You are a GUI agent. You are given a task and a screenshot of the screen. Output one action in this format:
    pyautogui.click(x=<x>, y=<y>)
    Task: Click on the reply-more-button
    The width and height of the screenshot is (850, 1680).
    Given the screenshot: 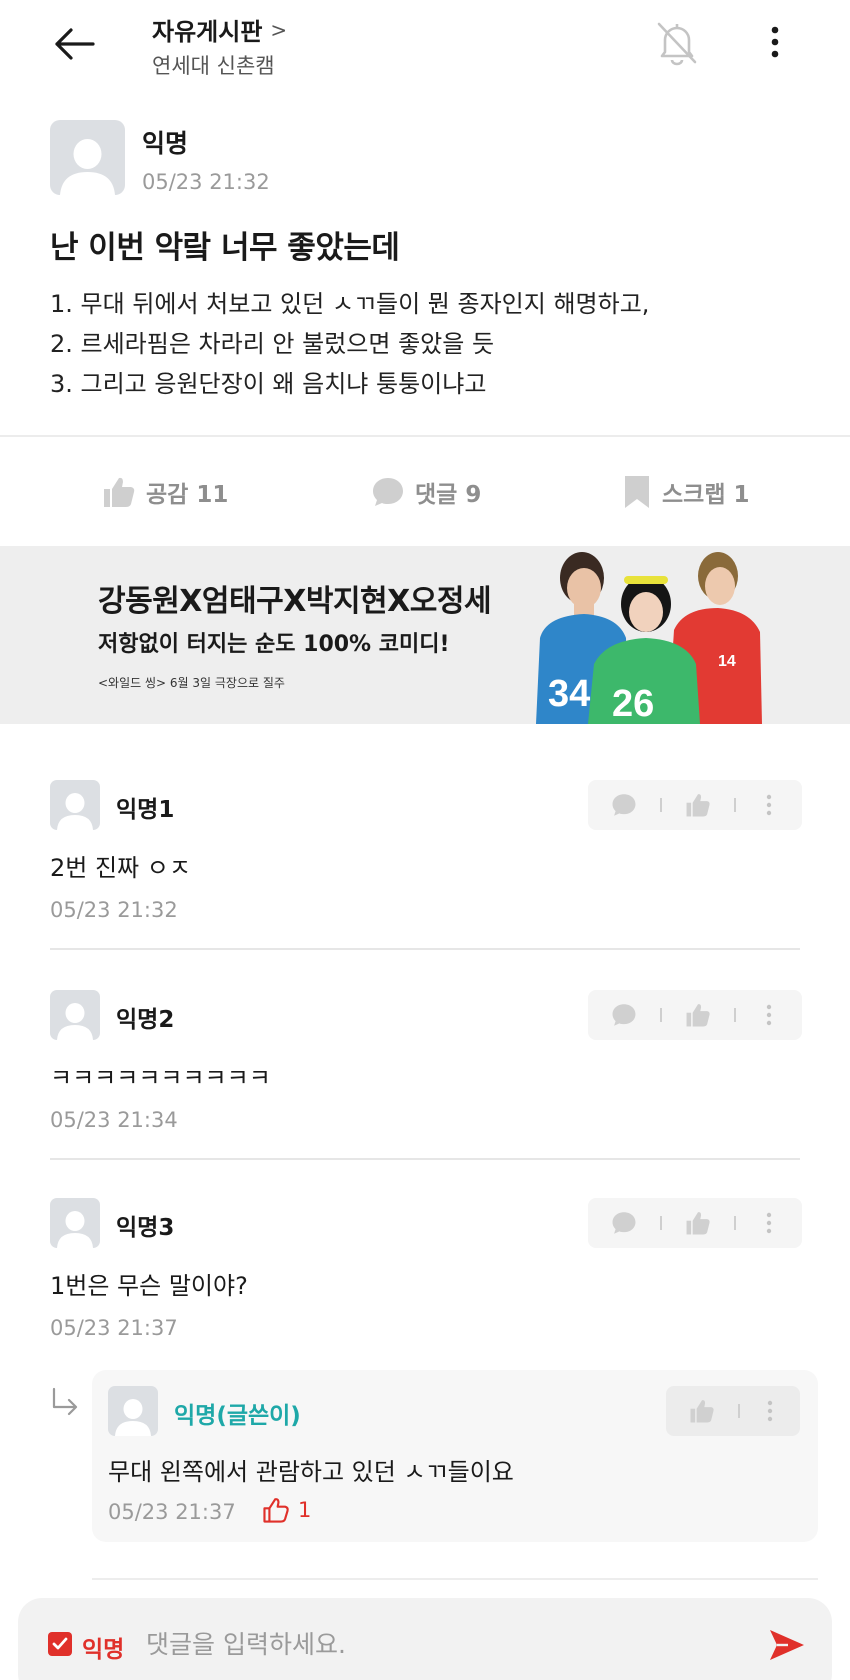 What is the action you would take?
    pyautogui.click(x=770, y=1411)
    